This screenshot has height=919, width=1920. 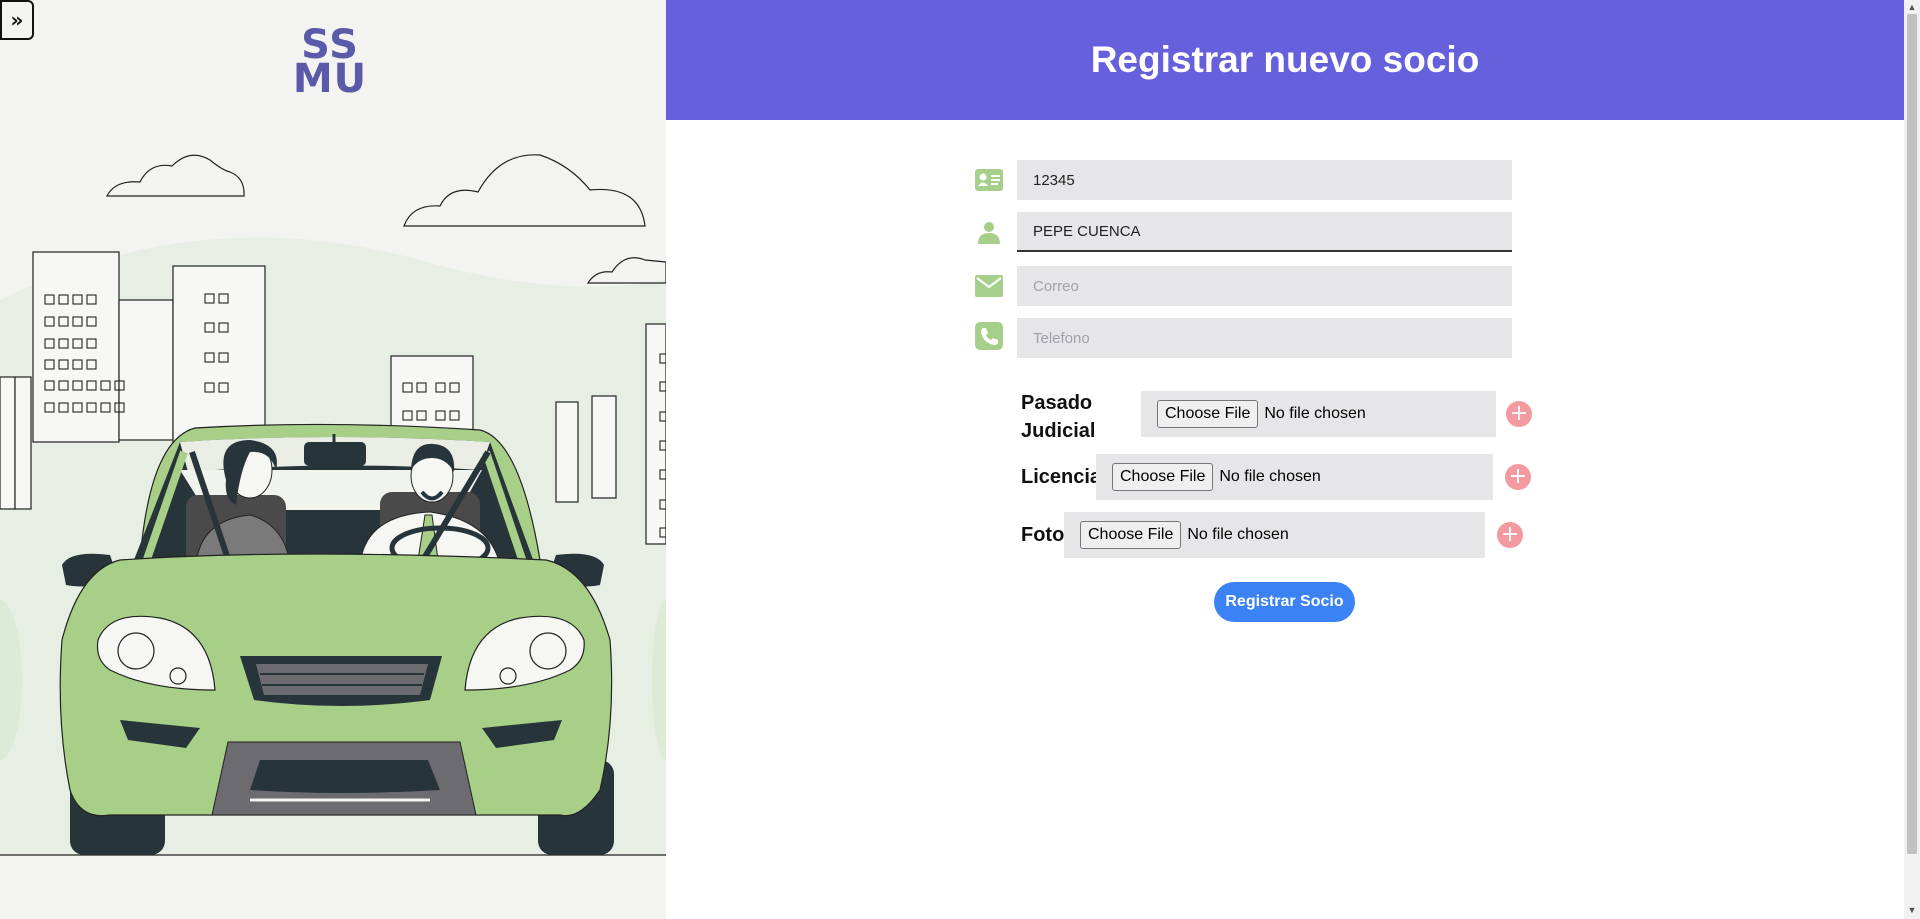 I want to click on id-card-icon, so click(x=989, y=180).